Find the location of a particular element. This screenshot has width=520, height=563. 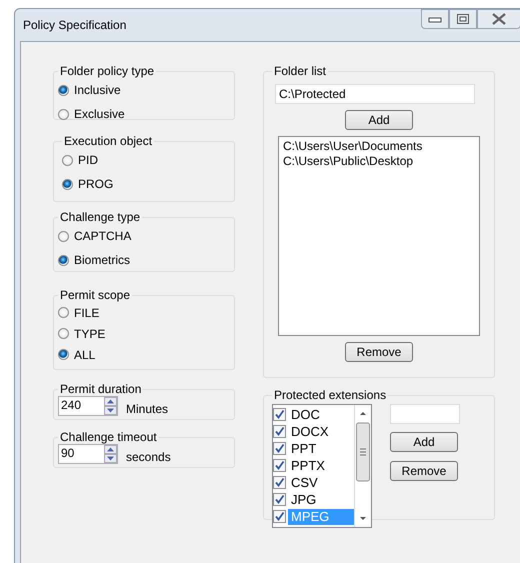

folder-item: C:\Users\Public\Desktop is located at coordinates (379, 161).